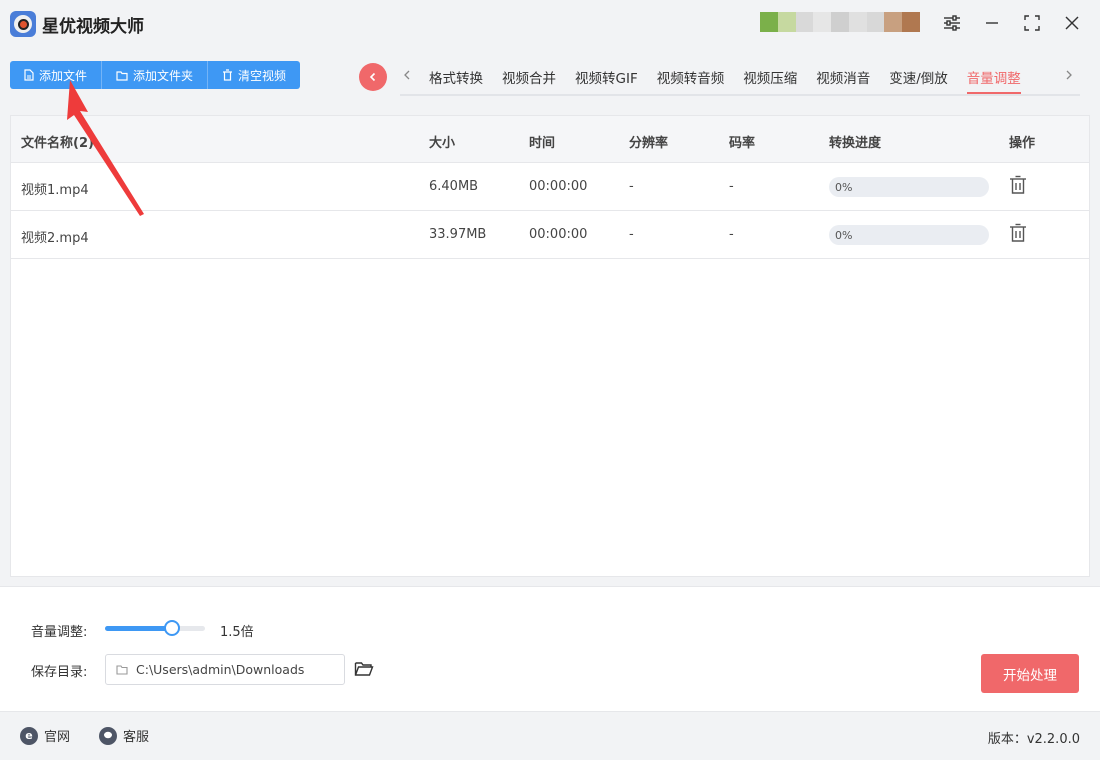  I want to click on start-processing-button: 开始处理, so click(1030, 673).